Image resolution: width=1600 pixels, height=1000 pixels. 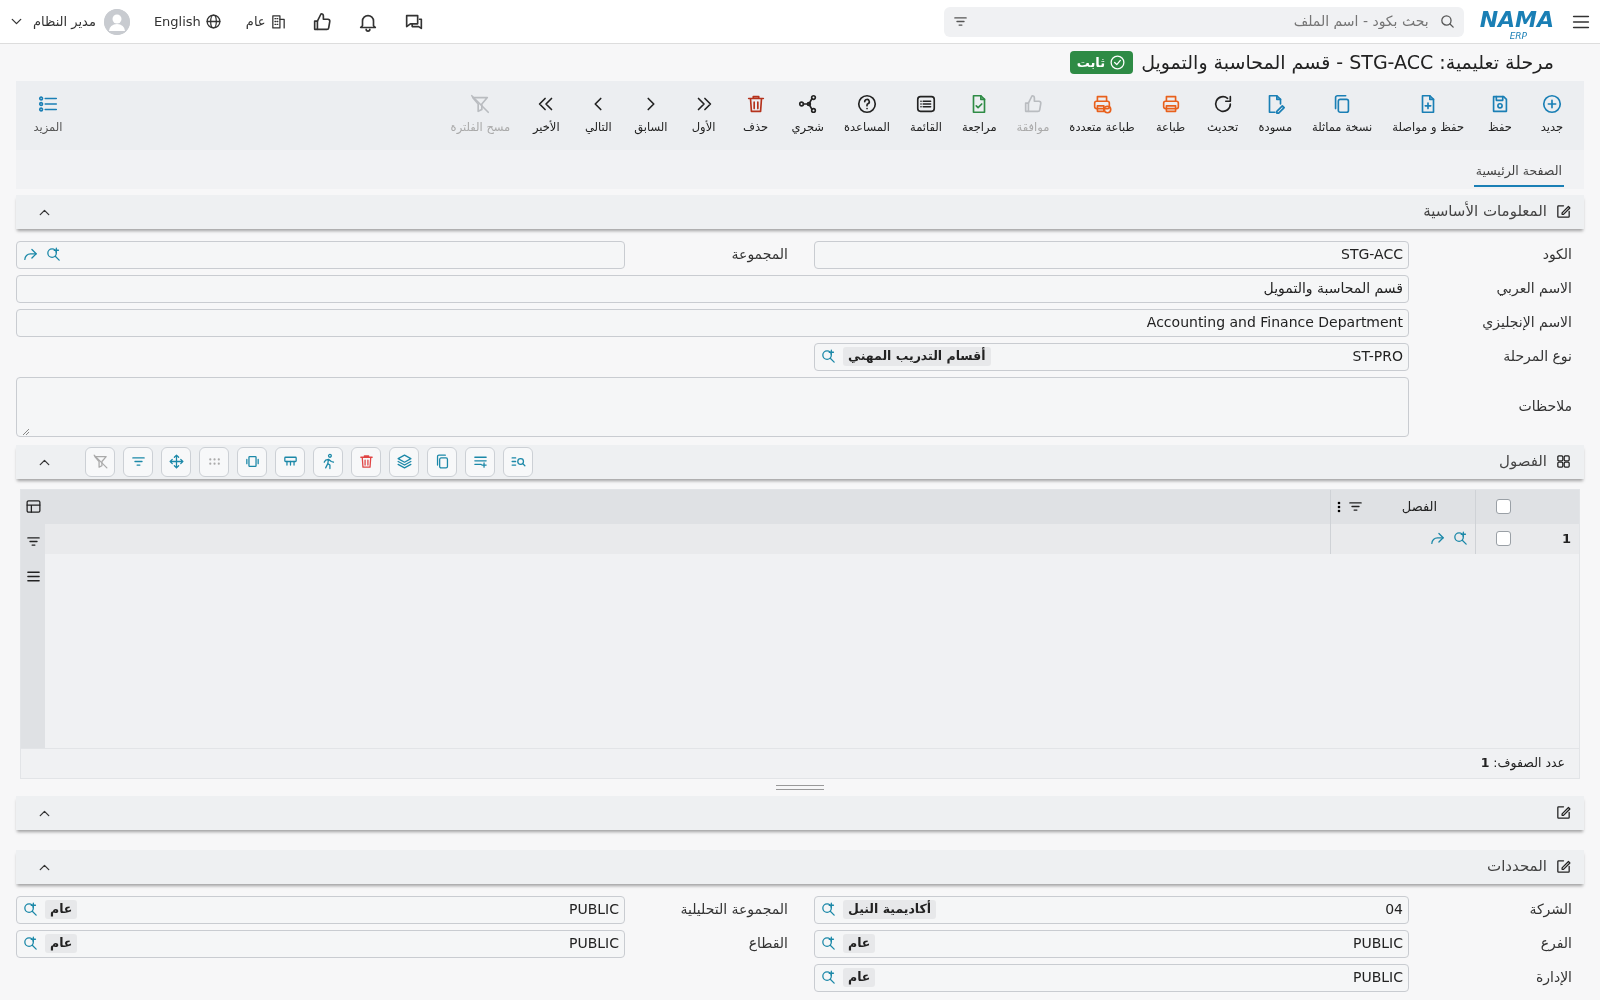 I want to click on search-field: بحث بكود - اسم الملف, so click(x=1203, y=21).